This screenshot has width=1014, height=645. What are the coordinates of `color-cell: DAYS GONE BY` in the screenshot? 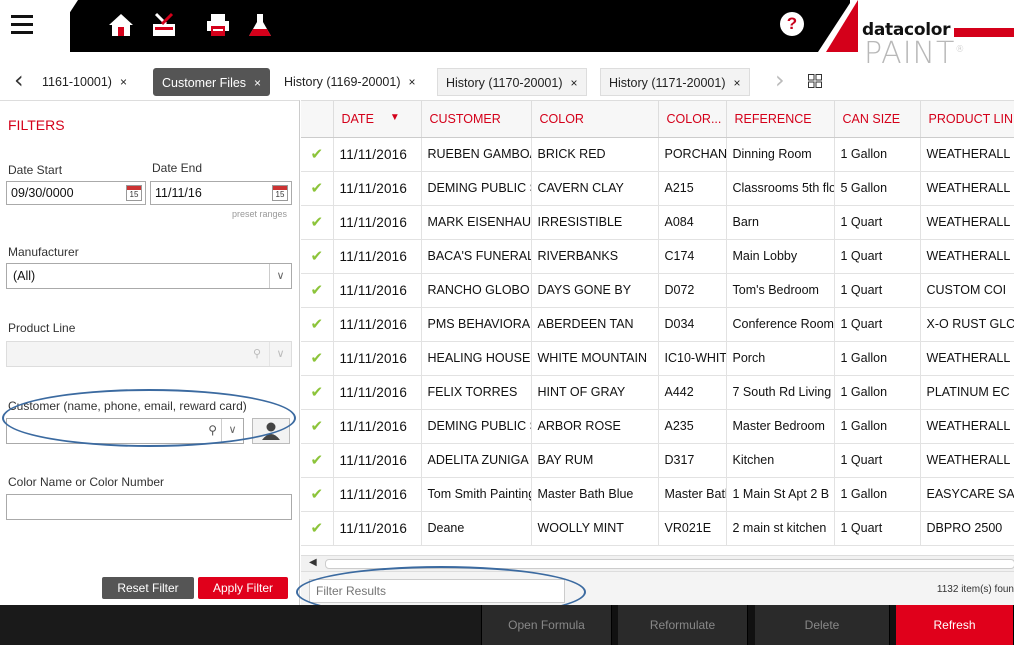 It's located at (595, 290).